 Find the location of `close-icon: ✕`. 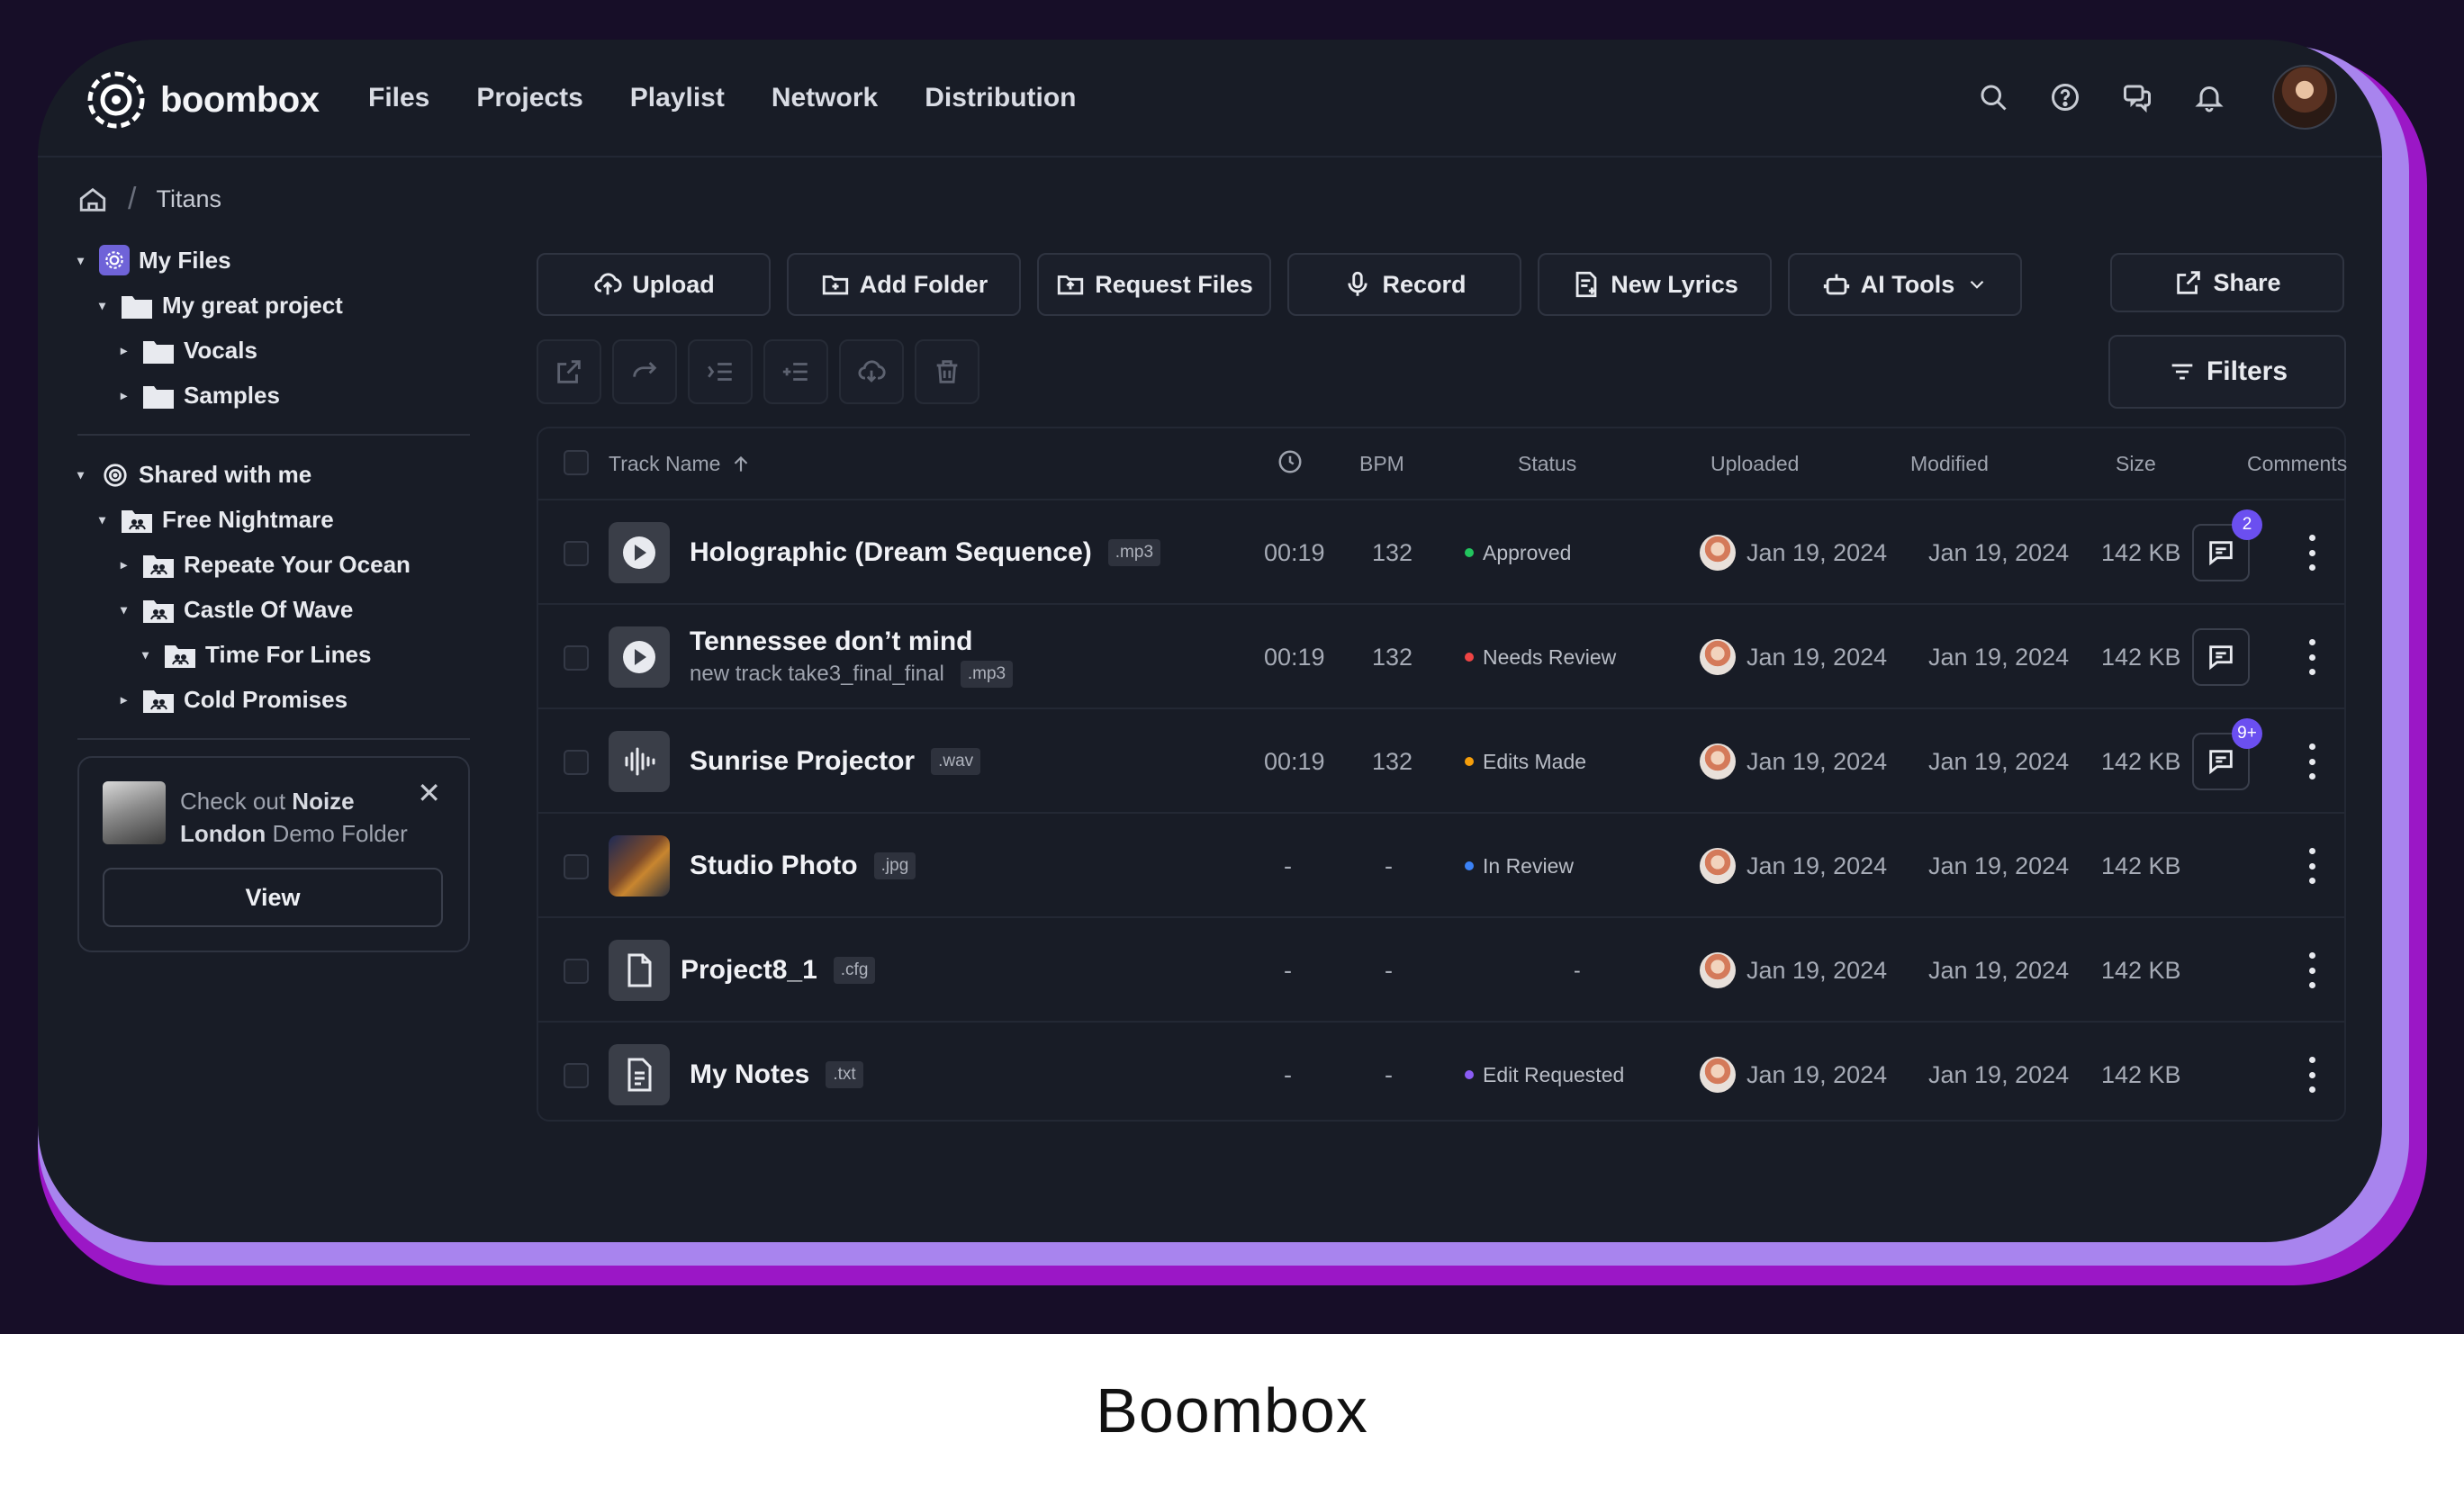

close-icon: ✕ is located at coordinates (429, 793).